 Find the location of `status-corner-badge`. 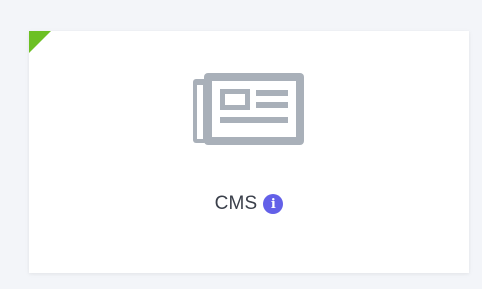

status-corner-badge is located at coordinates (40, 42).